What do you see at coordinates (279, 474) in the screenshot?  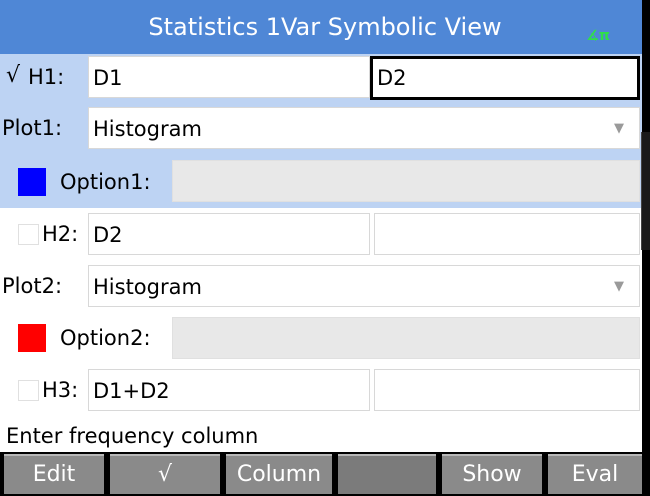 I see `column-button: Column` at bounding box center [279, 474].